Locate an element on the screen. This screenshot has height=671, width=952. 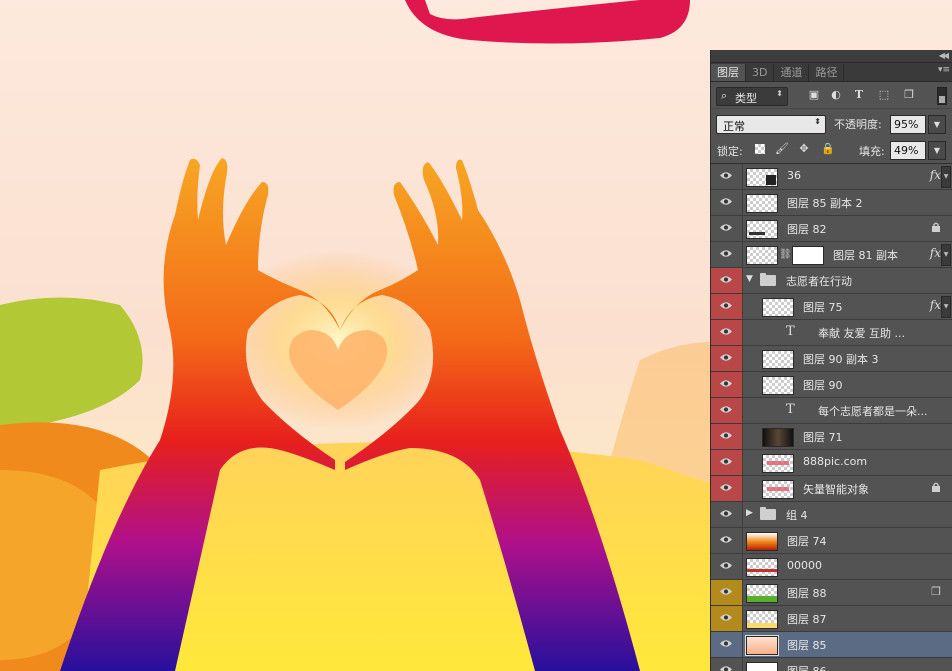
folder-icon is located at coordinates (768, 279).